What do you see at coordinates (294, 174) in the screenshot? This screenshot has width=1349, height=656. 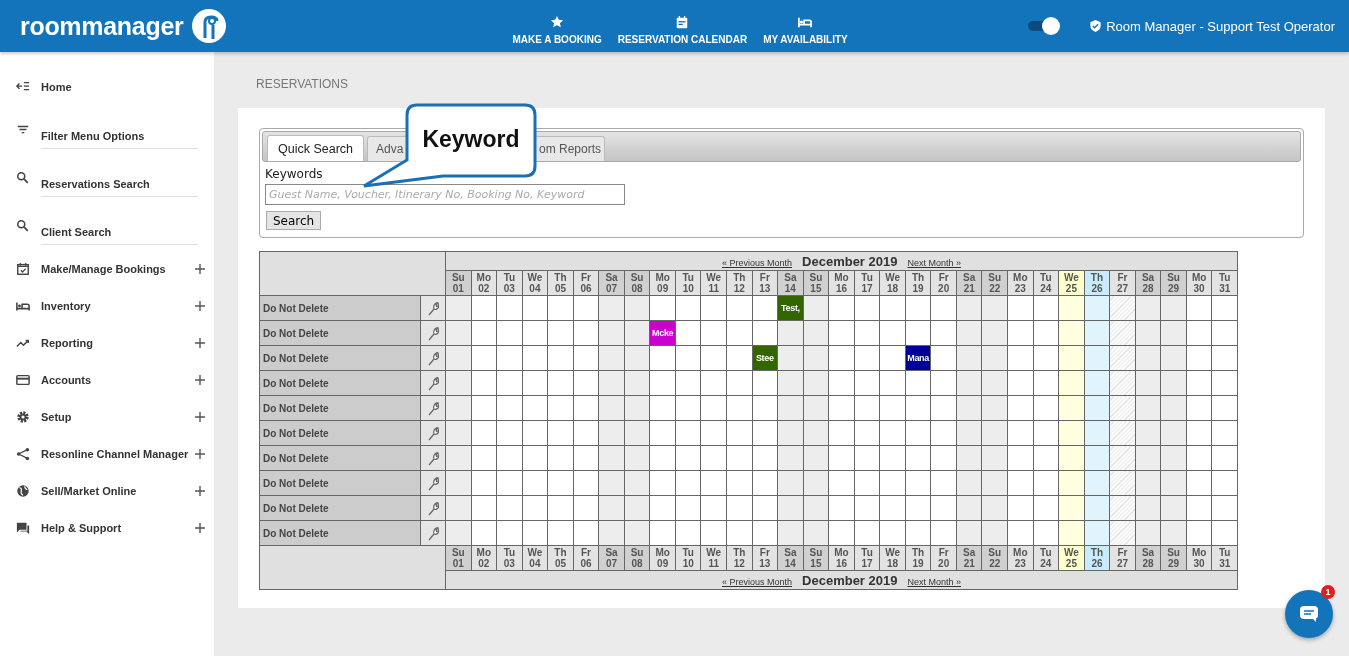 I see `field-label: Keywords` at bounding box center [294, 174].